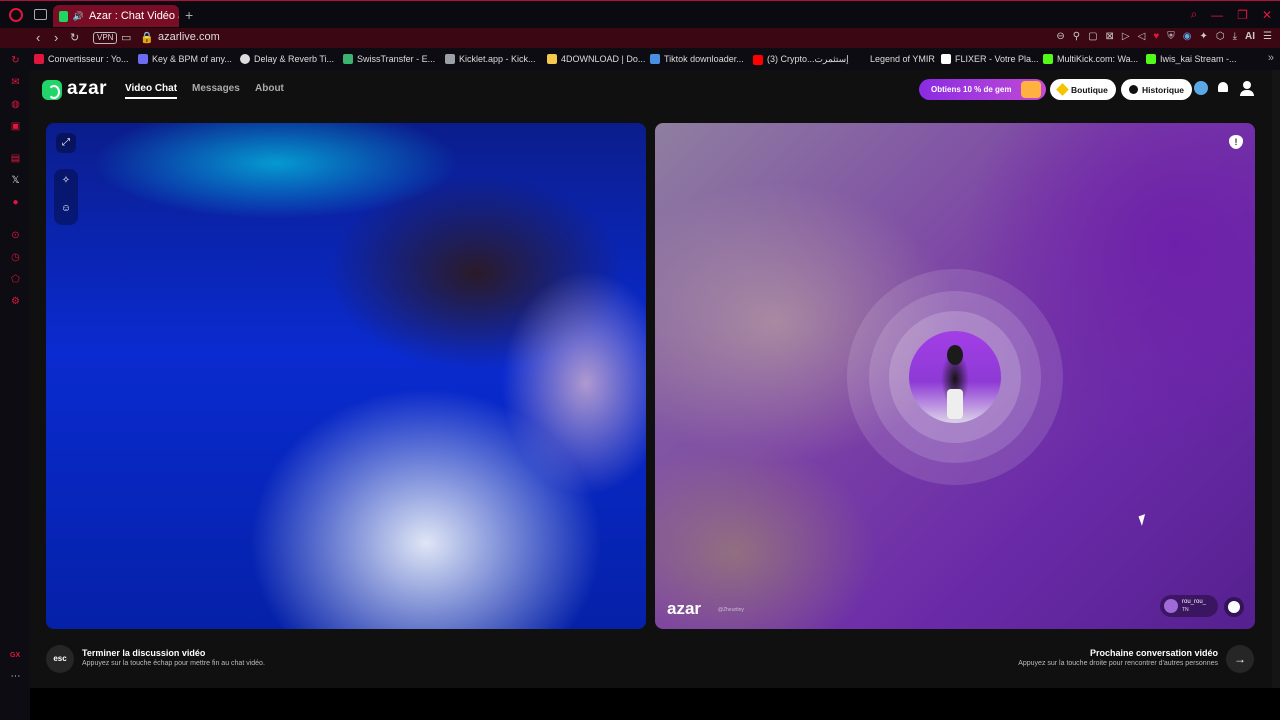 The width and height of the screenshot is (1280, 720). I want to click on partner-mini-avatar, so click(1171, 606).